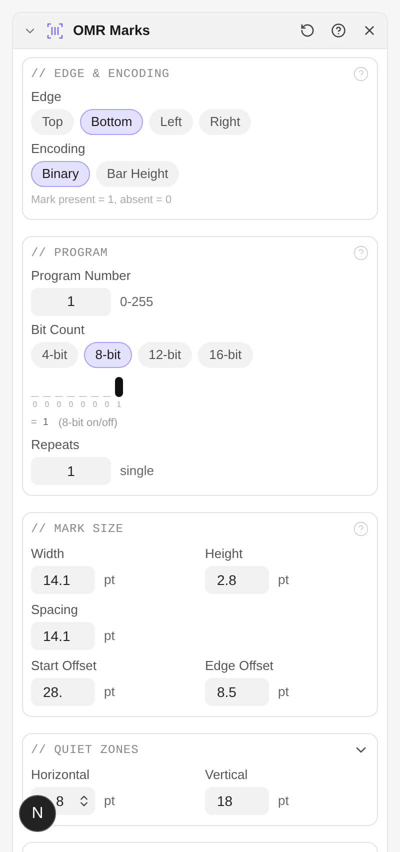  What do you see at coordinates (63, 692) in the screenshot?
I see `number-field: 28.` at bounding box center [63, 692].